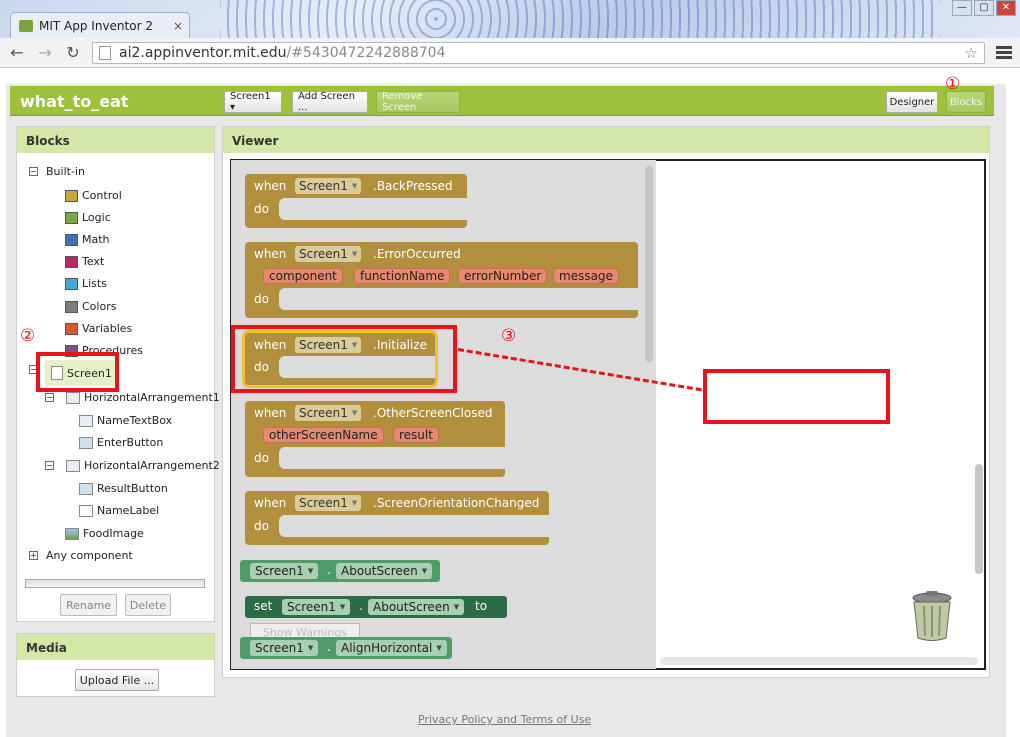 Image resolution: width=1020 pixels, height=737 pixels. Describe the element at coordinates (366, 53) in the screenshot. I see `url-path: /#5430472242888704` at that location.